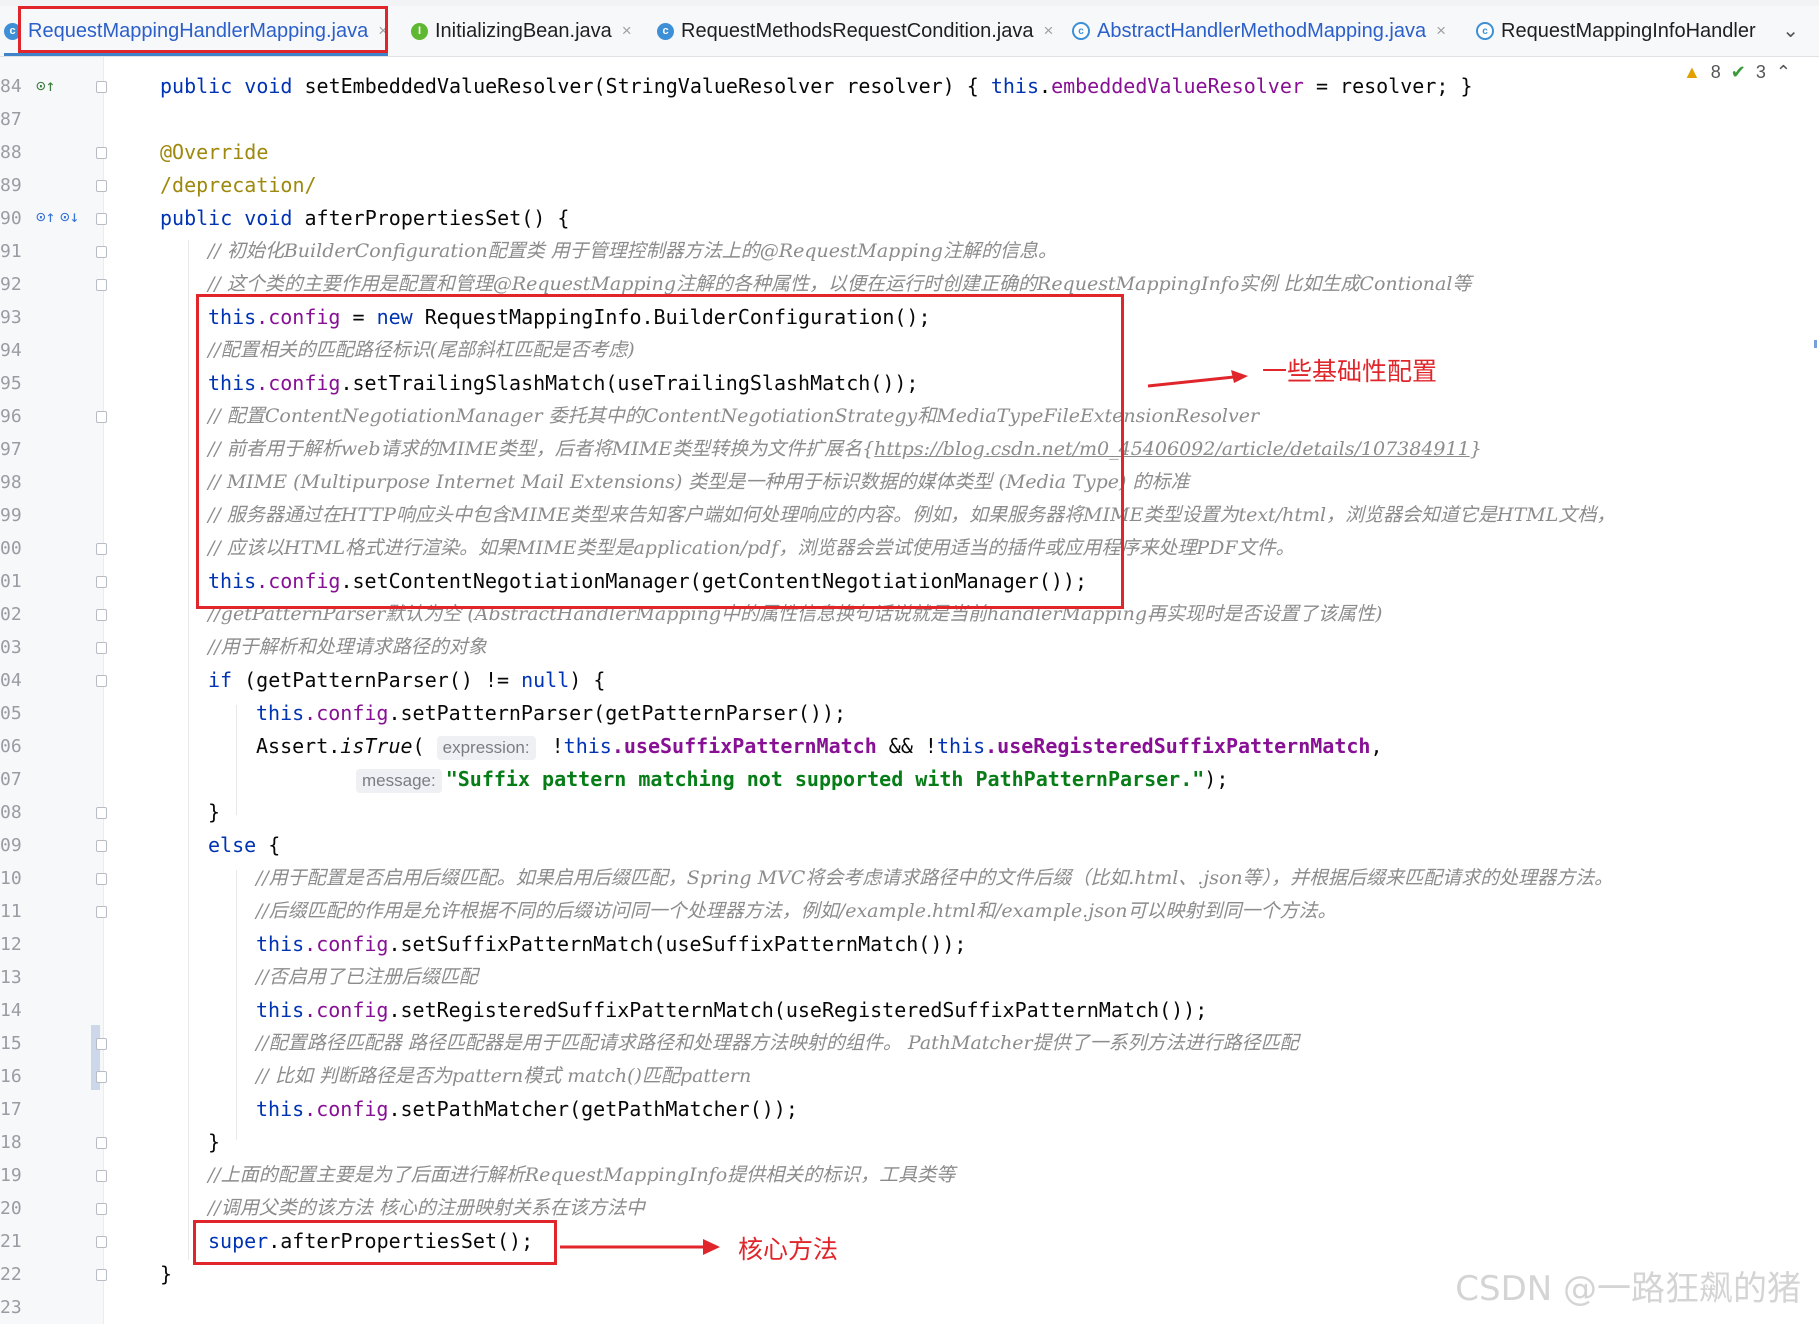 This screenshot has width=1819, height=1324. I want to click on chevron-up-icon: ⌃, so click(1783, 72).